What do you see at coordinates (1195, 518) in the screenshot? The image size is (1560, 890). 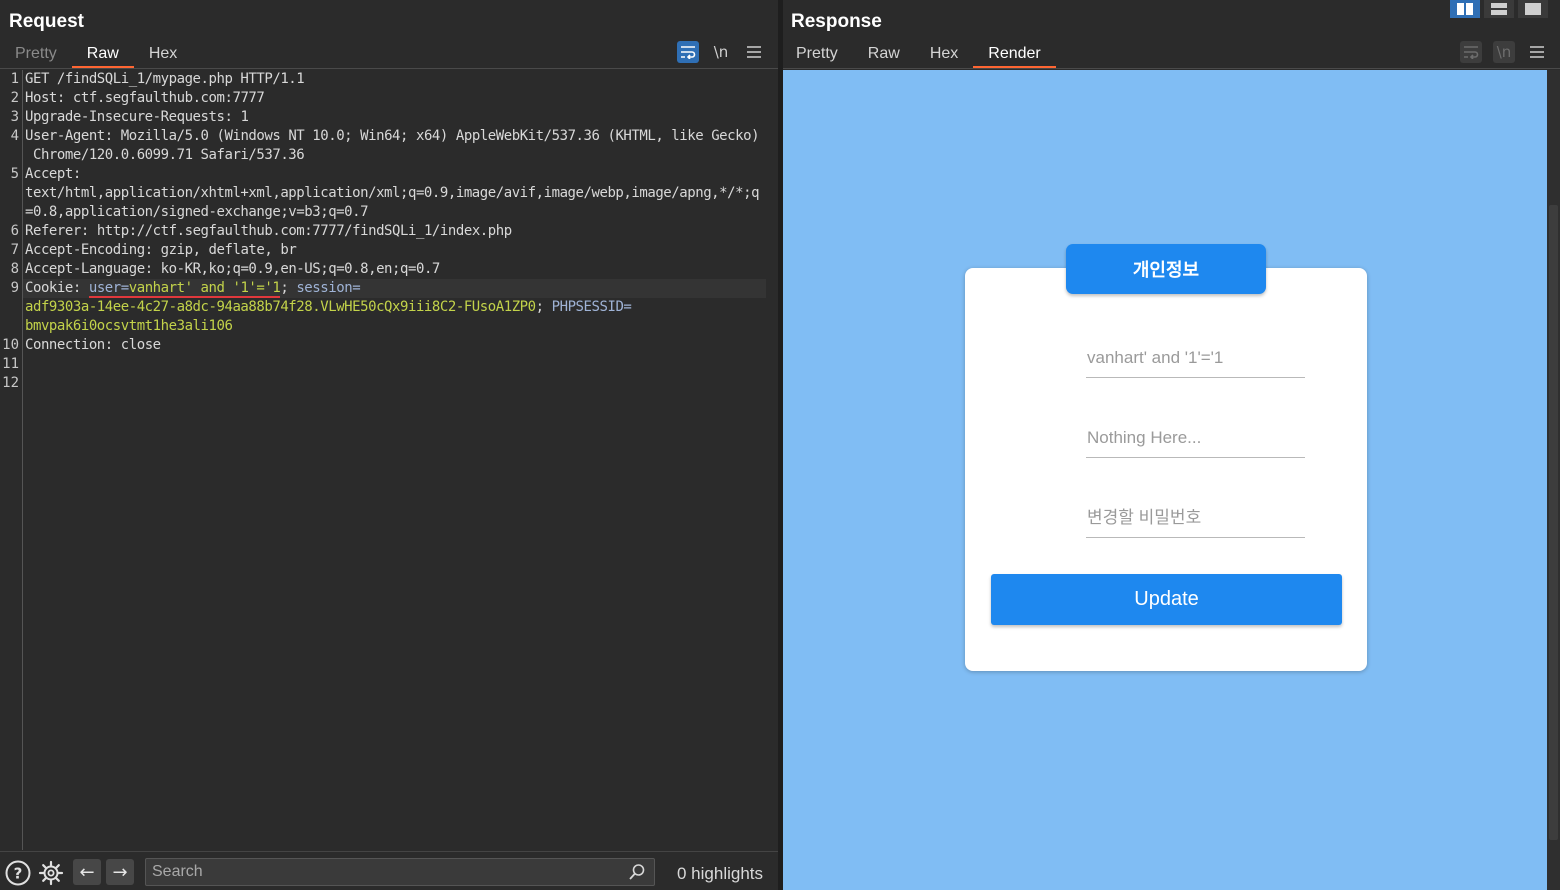 I see `new-password-field` at bounding box center [1195, 518].